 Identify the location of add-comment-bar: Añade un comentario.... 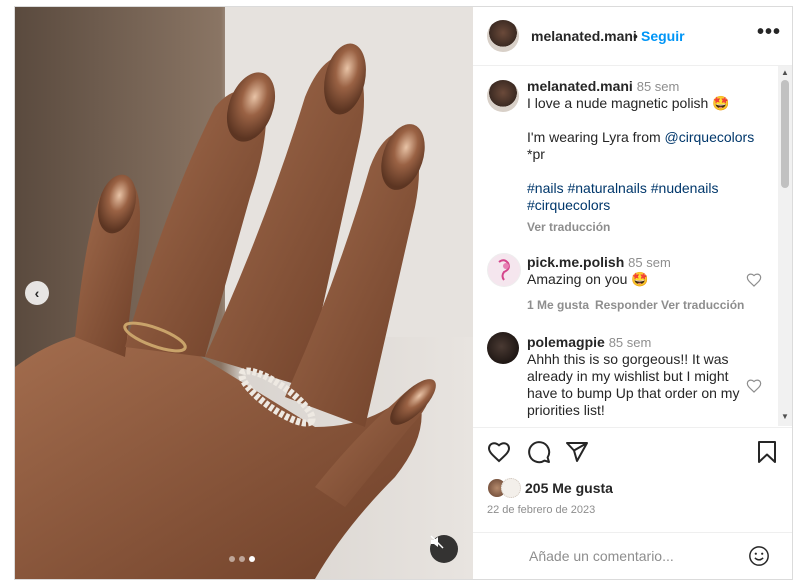
(632, 555).